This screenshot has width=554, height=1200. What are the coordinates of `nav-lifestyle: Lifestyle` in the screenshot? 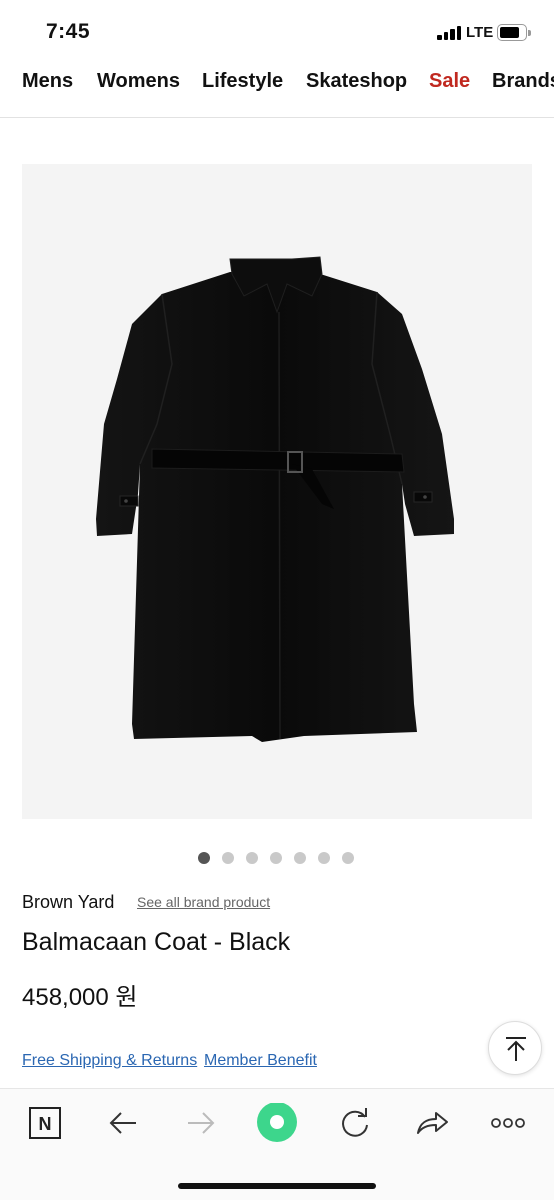 It's located at (242, 81).